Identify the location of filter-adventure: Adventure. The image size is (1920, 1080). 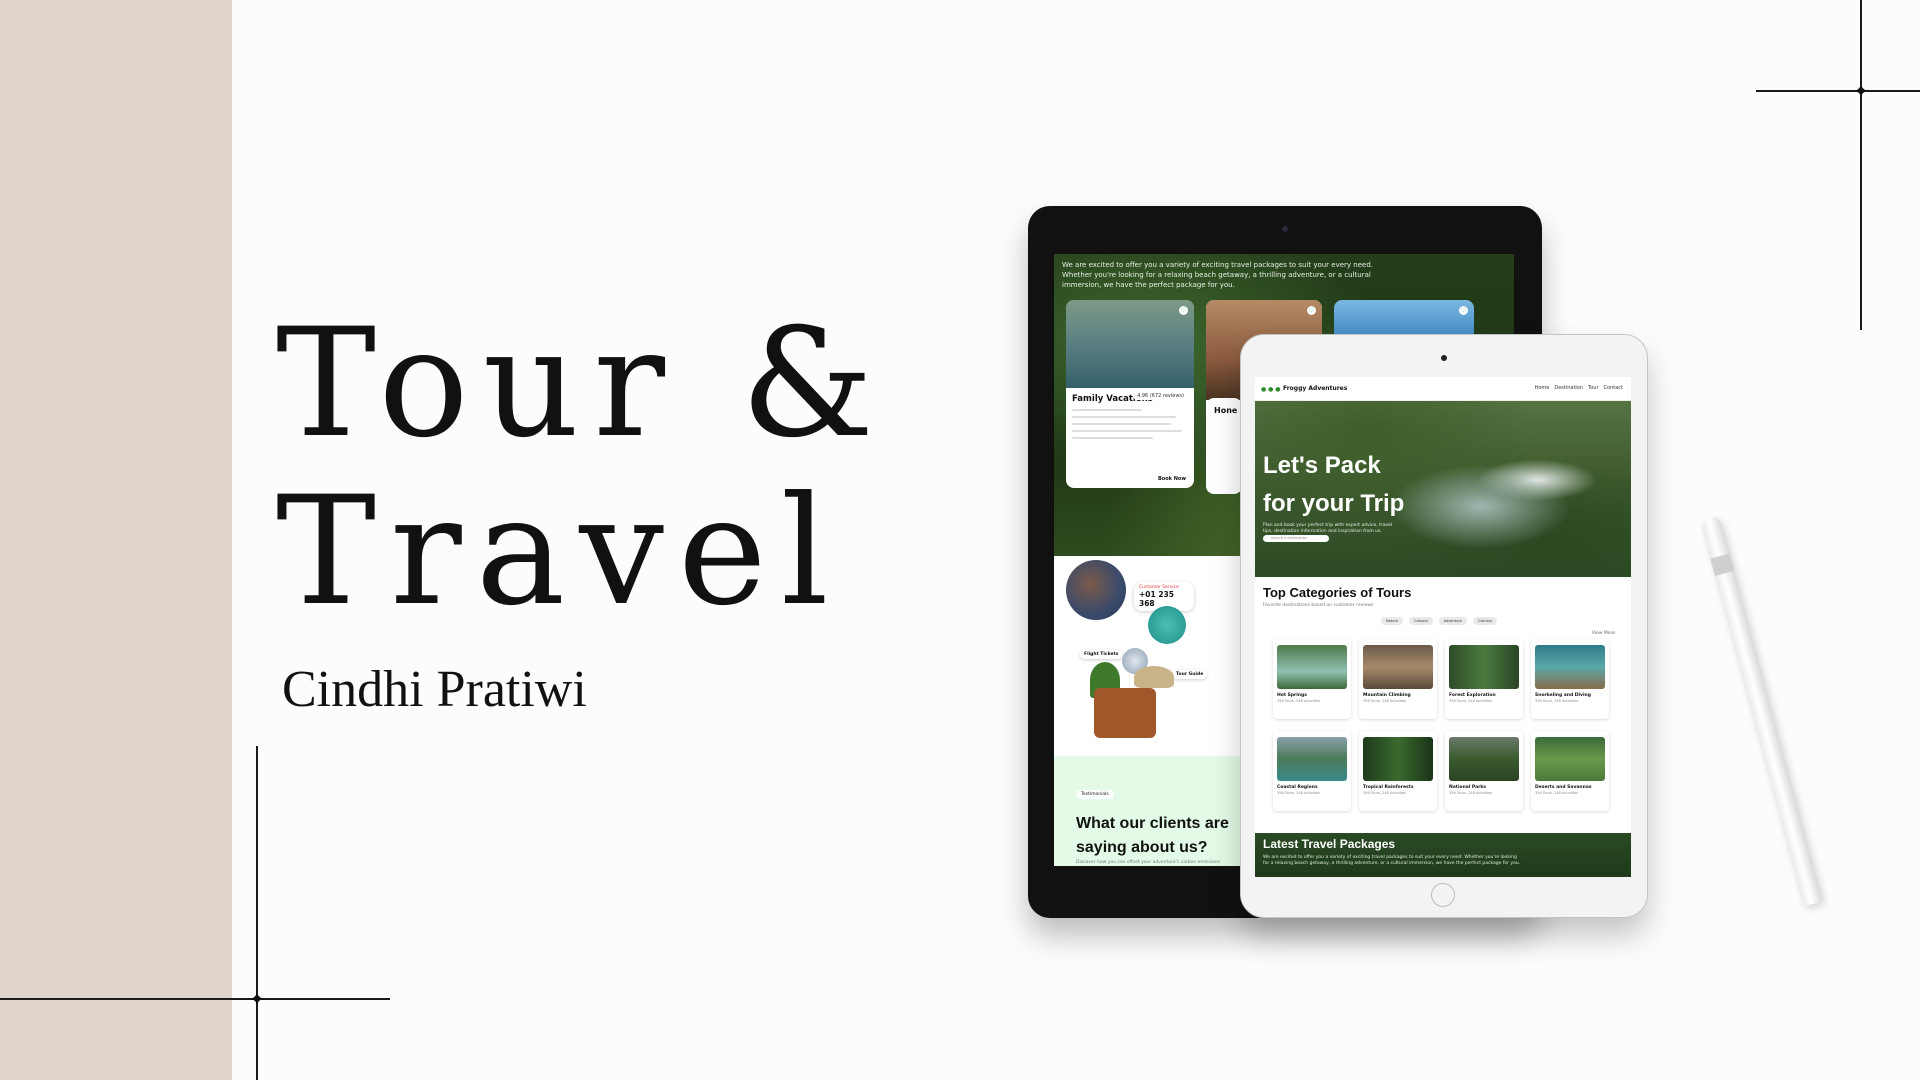
(1452, 621).